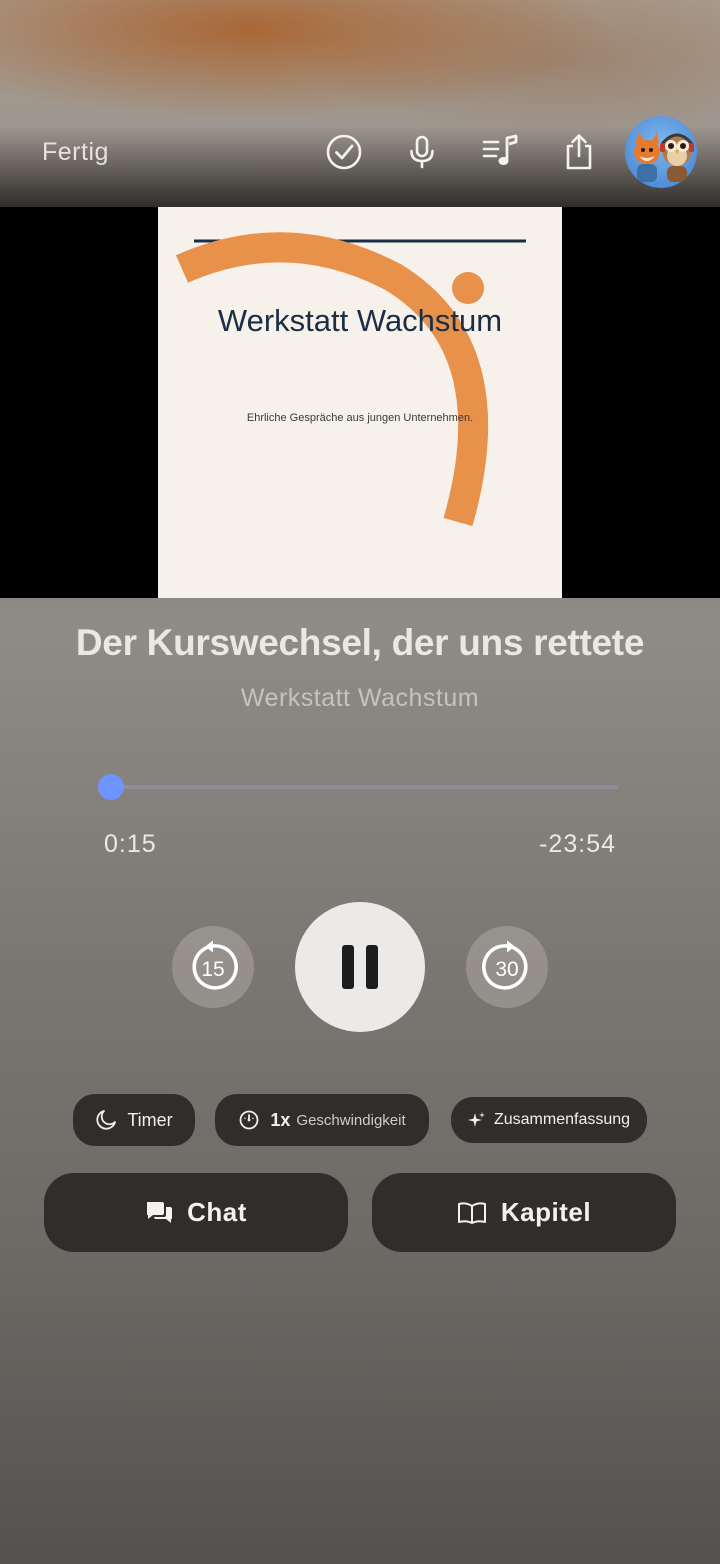 The width and height of the screenshot is (720, 1564). I want to click on chapters-button: Kapitel, so click(524, 1212).